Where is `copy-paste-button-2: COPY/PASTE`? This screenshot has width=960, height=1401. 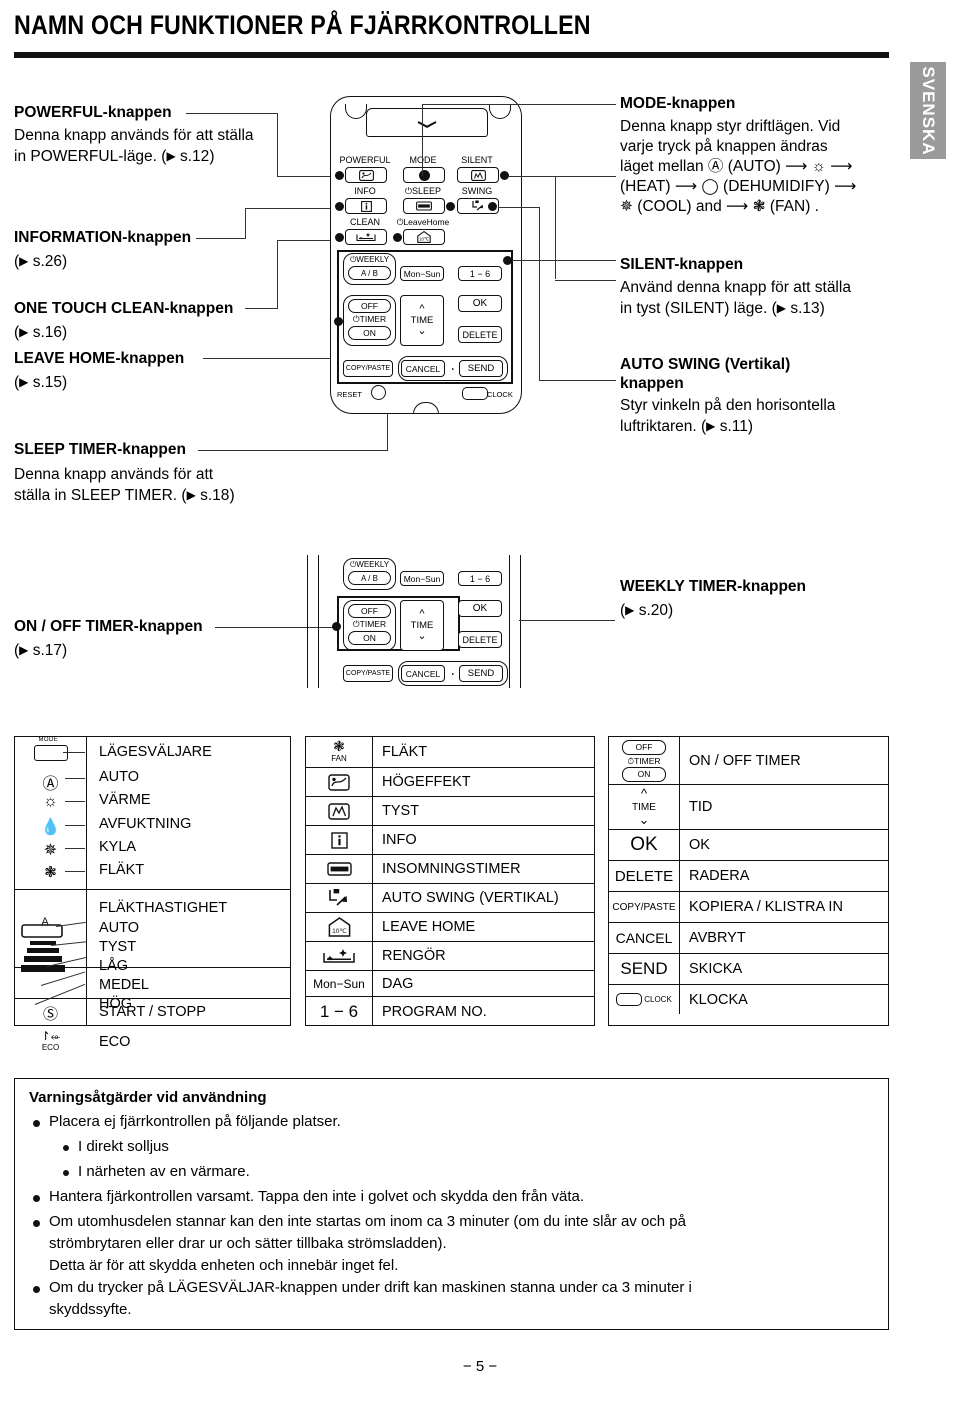
copy-paste-button-2: COPY/PASTE is located at coordinates (368, 673).